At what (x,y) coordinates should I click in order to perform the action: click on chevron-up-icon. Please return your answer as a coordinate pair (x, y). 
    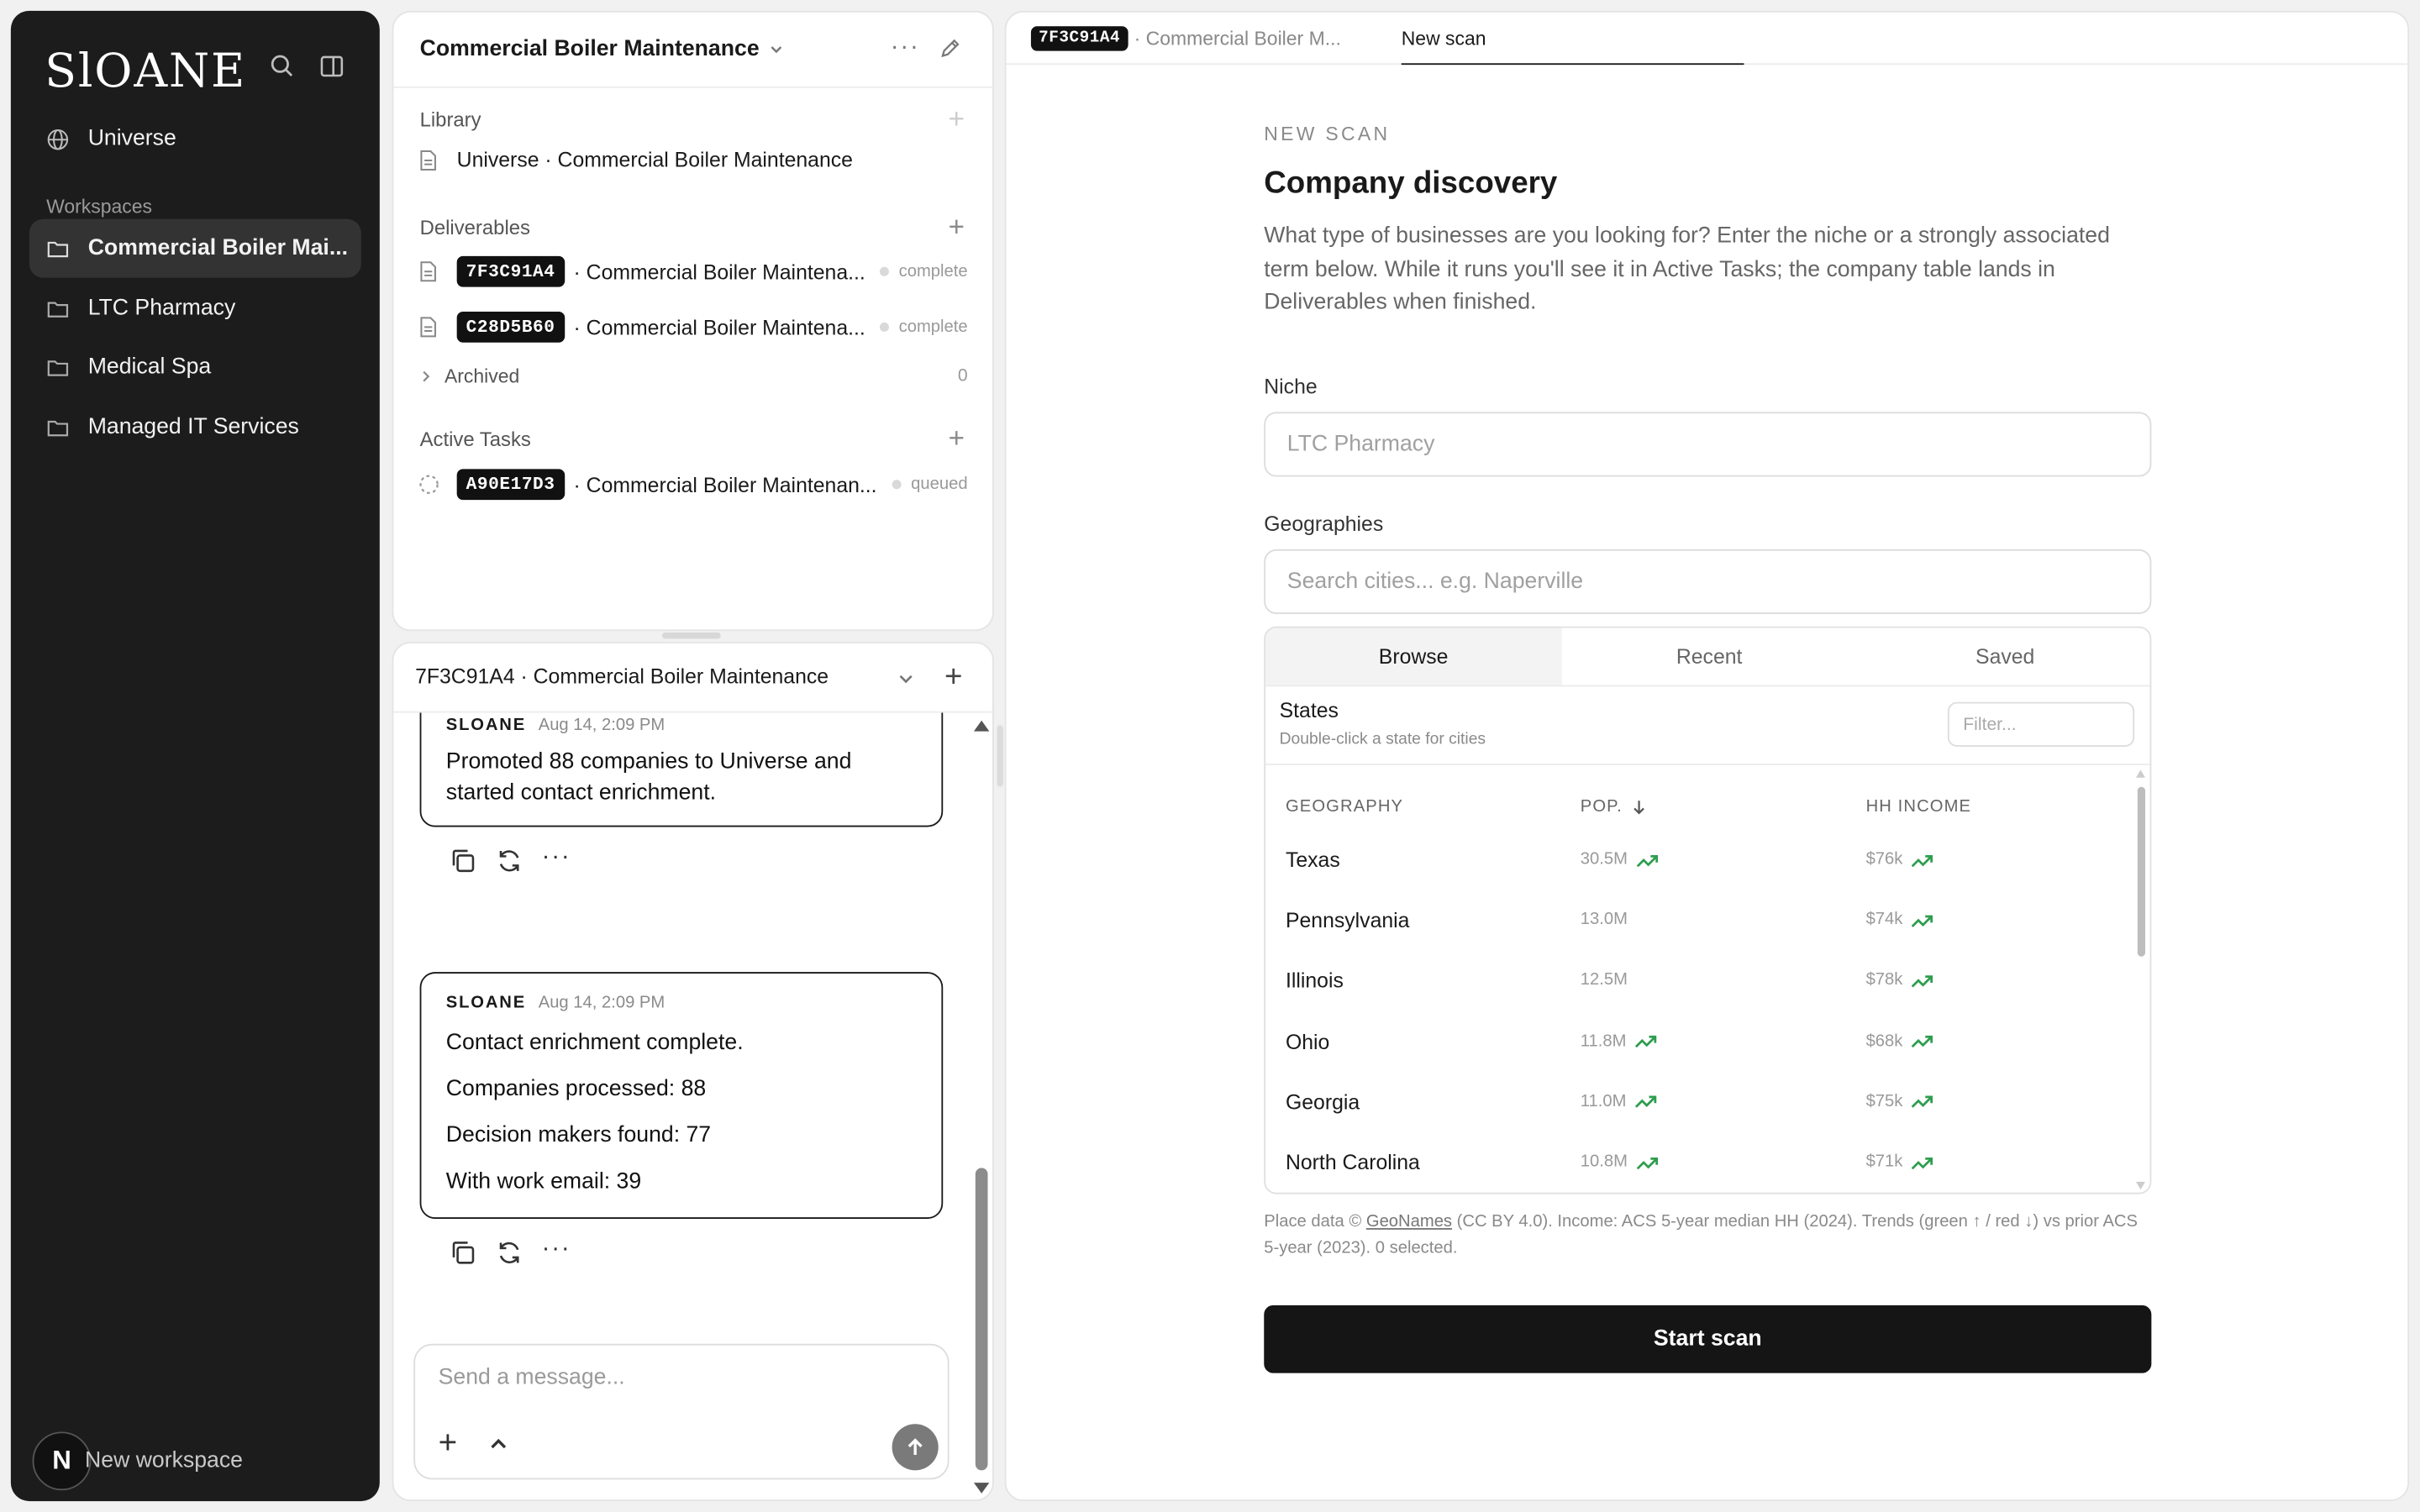
    Looking at the image, I should click on (498, 1447).